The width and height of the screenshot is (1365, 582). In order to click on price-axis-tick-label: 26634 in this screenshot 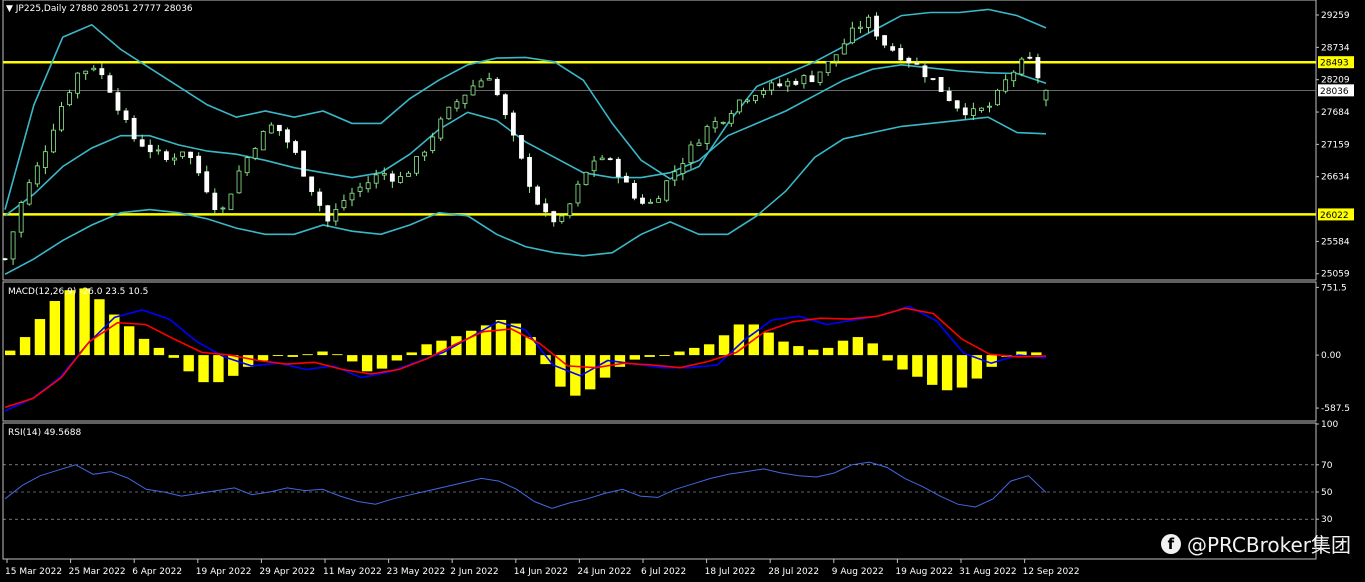, I will do `click(1335, 178)`.